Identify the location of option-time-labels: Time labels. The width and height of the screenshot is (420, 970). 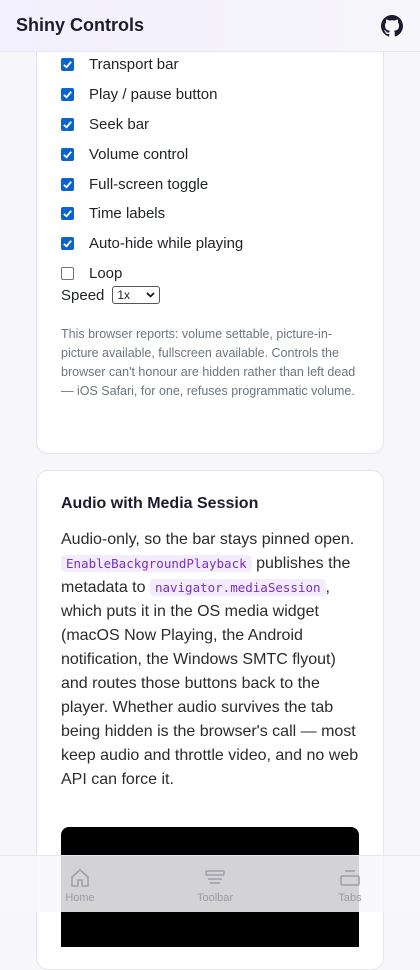
(152, 214).